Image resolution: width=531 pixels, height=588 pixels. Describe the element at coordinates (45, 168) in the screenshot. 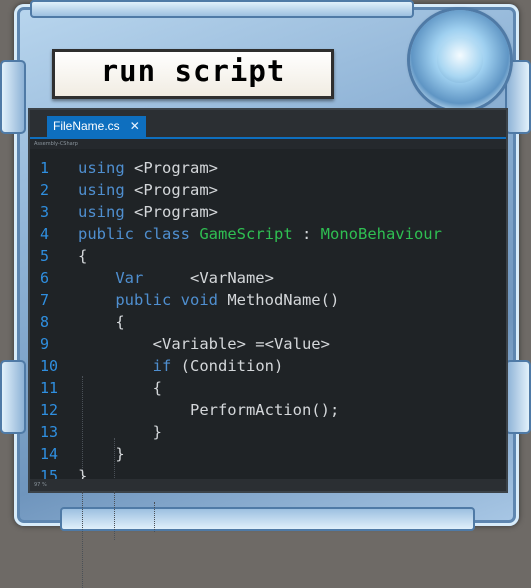

I see `line-number: 1` at that location.